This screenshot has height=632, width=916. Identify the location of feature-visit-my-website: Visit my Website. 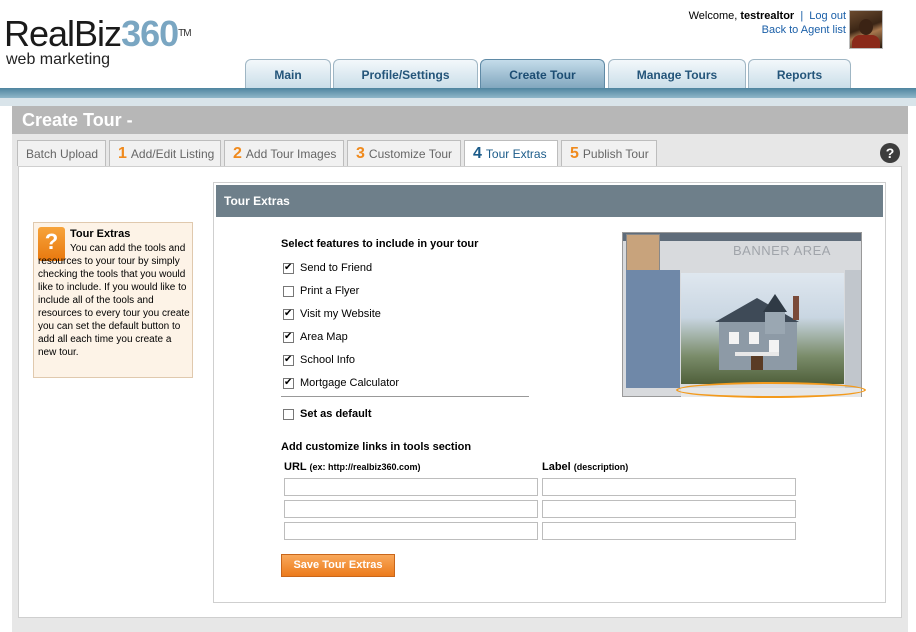
(332, 314).